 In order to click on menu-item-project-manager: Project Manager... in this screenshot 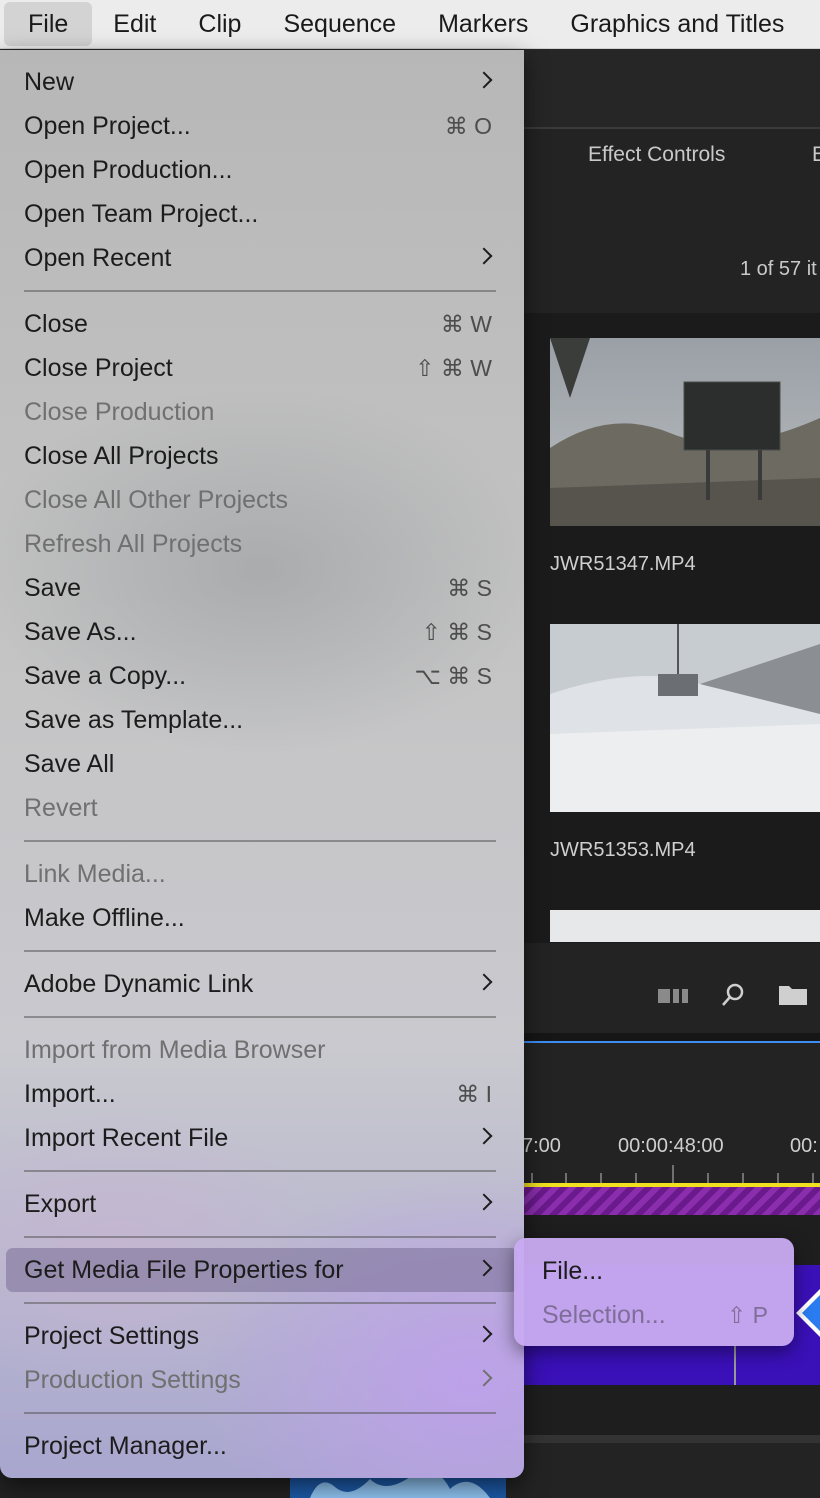, I will do `click(262, 1446)`.